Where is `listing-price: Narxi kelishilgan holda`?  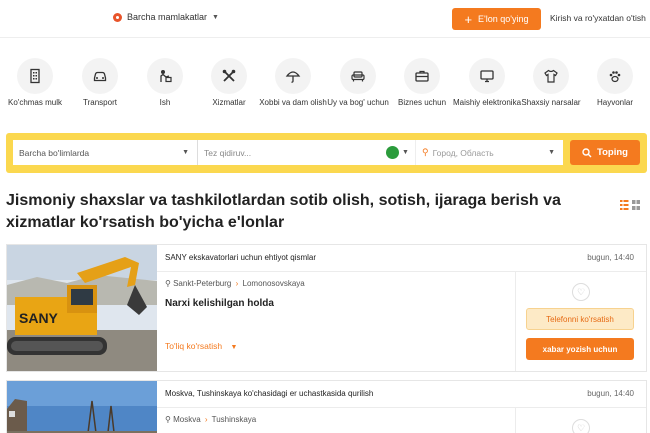 listing-price: Narxi kelishilgan holda is located at coordinates (219, 303).